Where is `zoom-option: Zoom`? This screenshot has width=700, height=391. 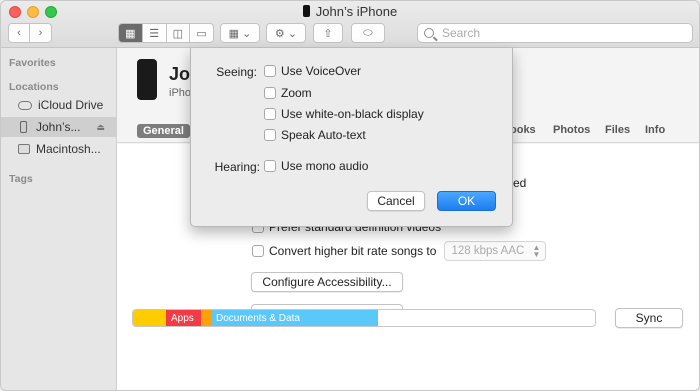
zoom-option: Zoom is located at coordinates (288, 93).